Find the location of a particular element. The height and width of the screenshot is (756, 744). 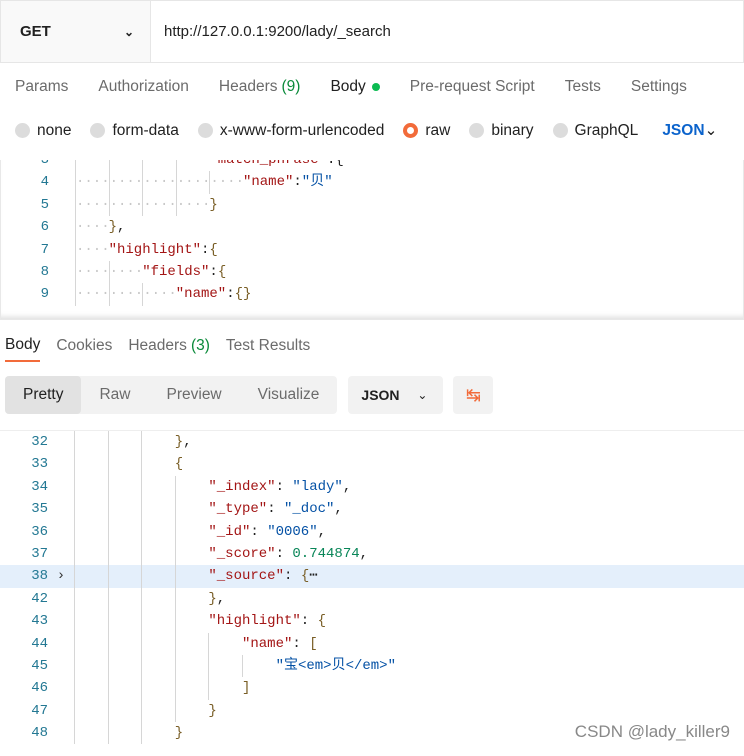

tab-body: Body is located at coordinates (355, 87).